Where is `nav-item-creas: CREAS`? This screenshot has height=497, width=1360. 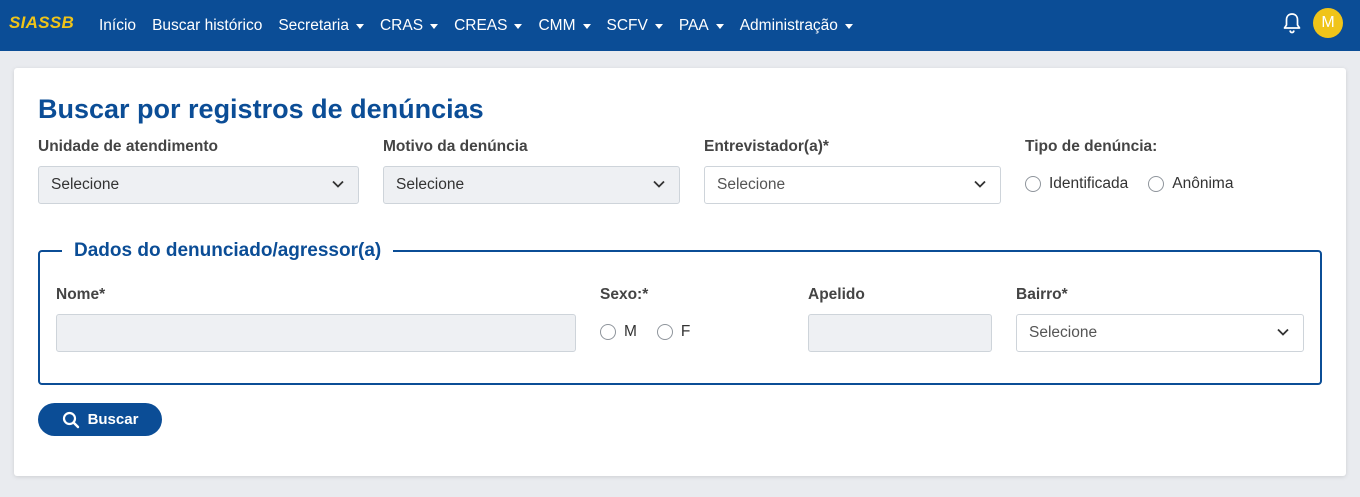
nav-item-creas: CREAS is located at coordinates (488, 25).